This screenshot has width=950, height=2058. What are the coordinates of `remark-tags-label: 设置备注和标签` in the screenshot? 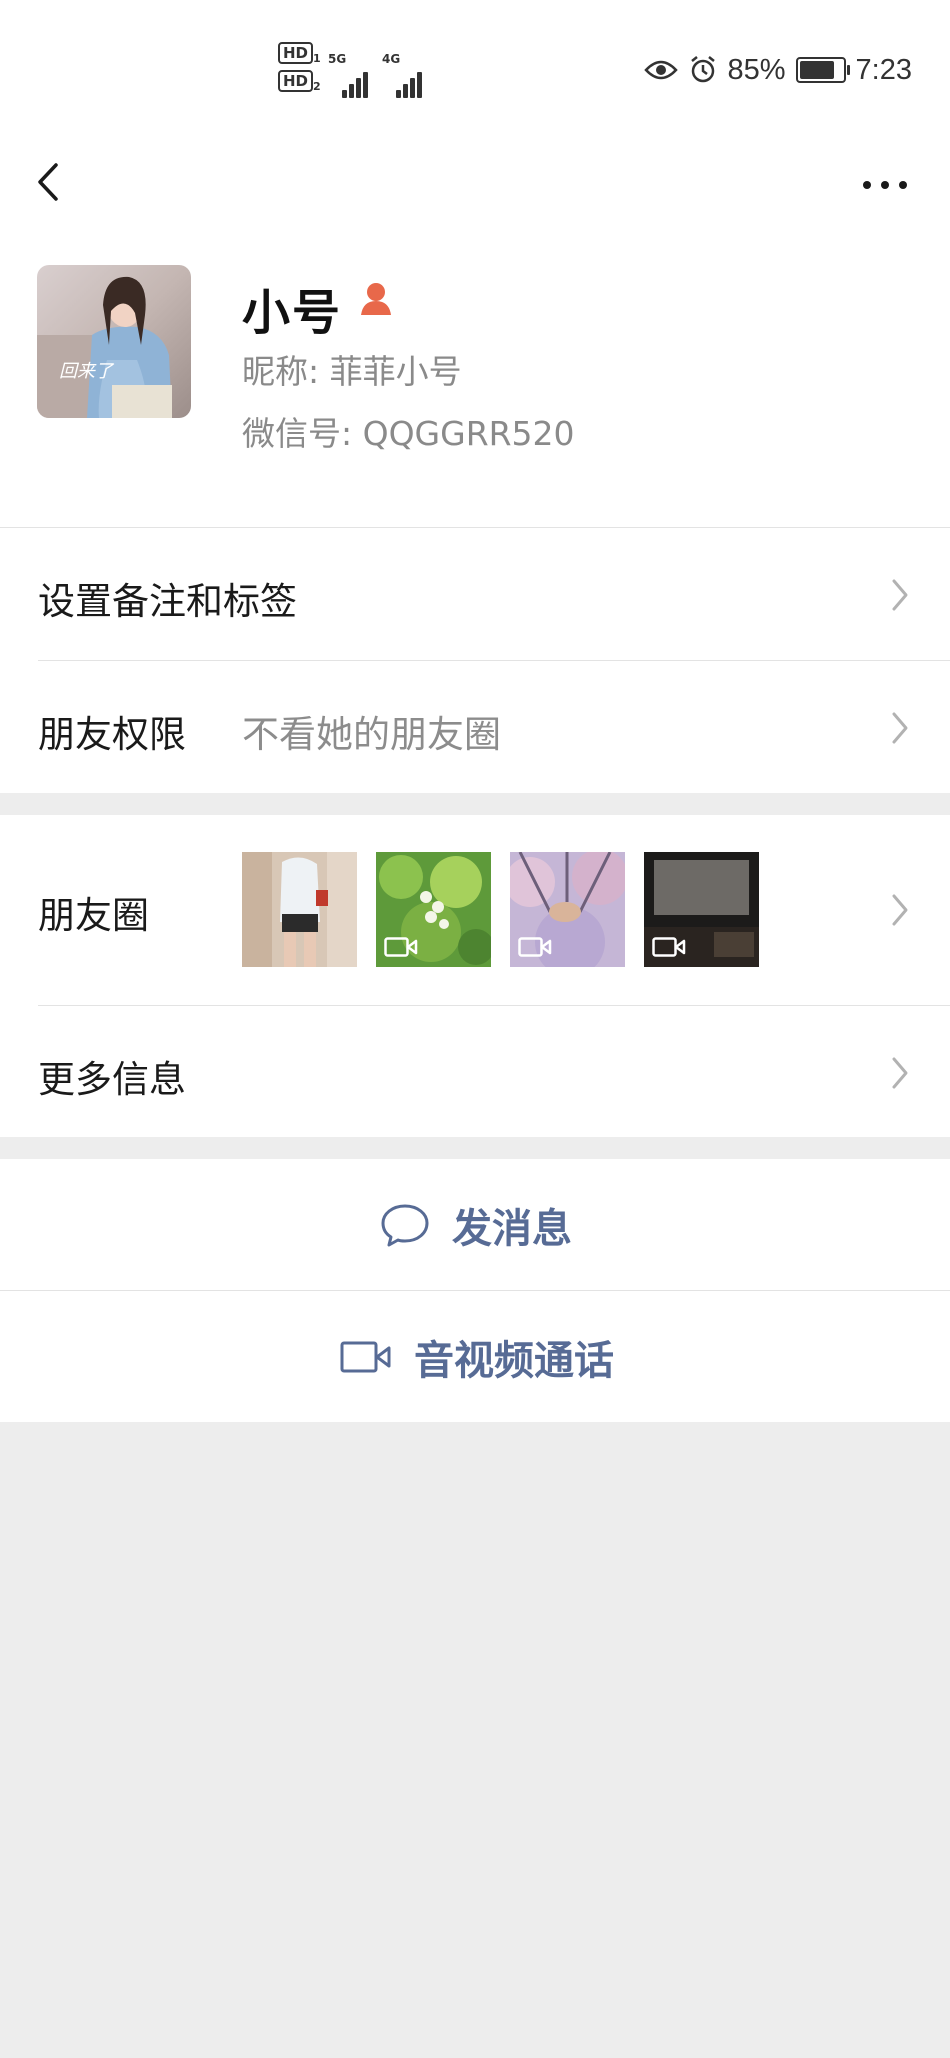 It's located at (167, 601).